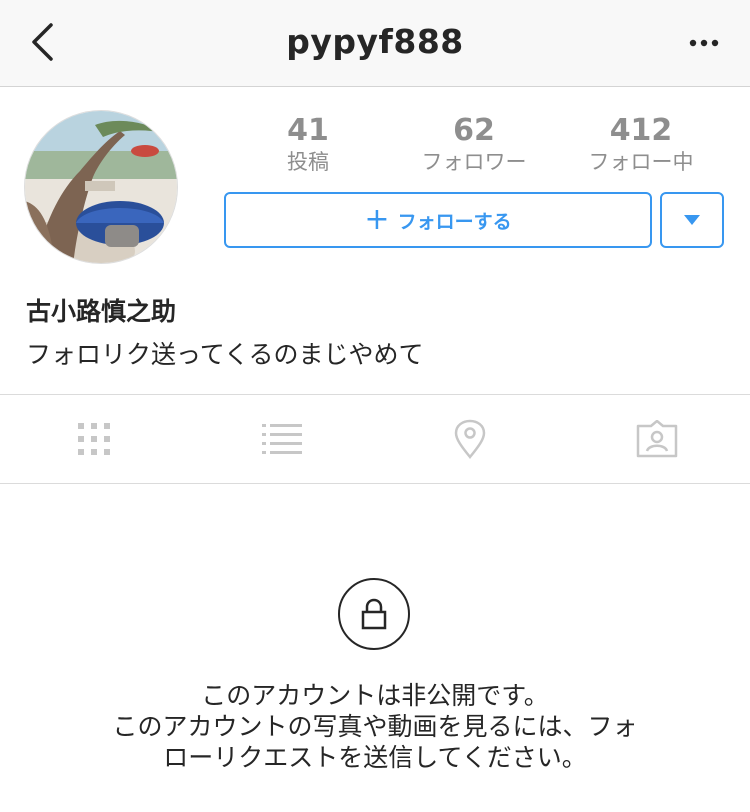  Describe the element at coordinates (474, 130) in the screenshot. I see `followers-count: 62` at that location.